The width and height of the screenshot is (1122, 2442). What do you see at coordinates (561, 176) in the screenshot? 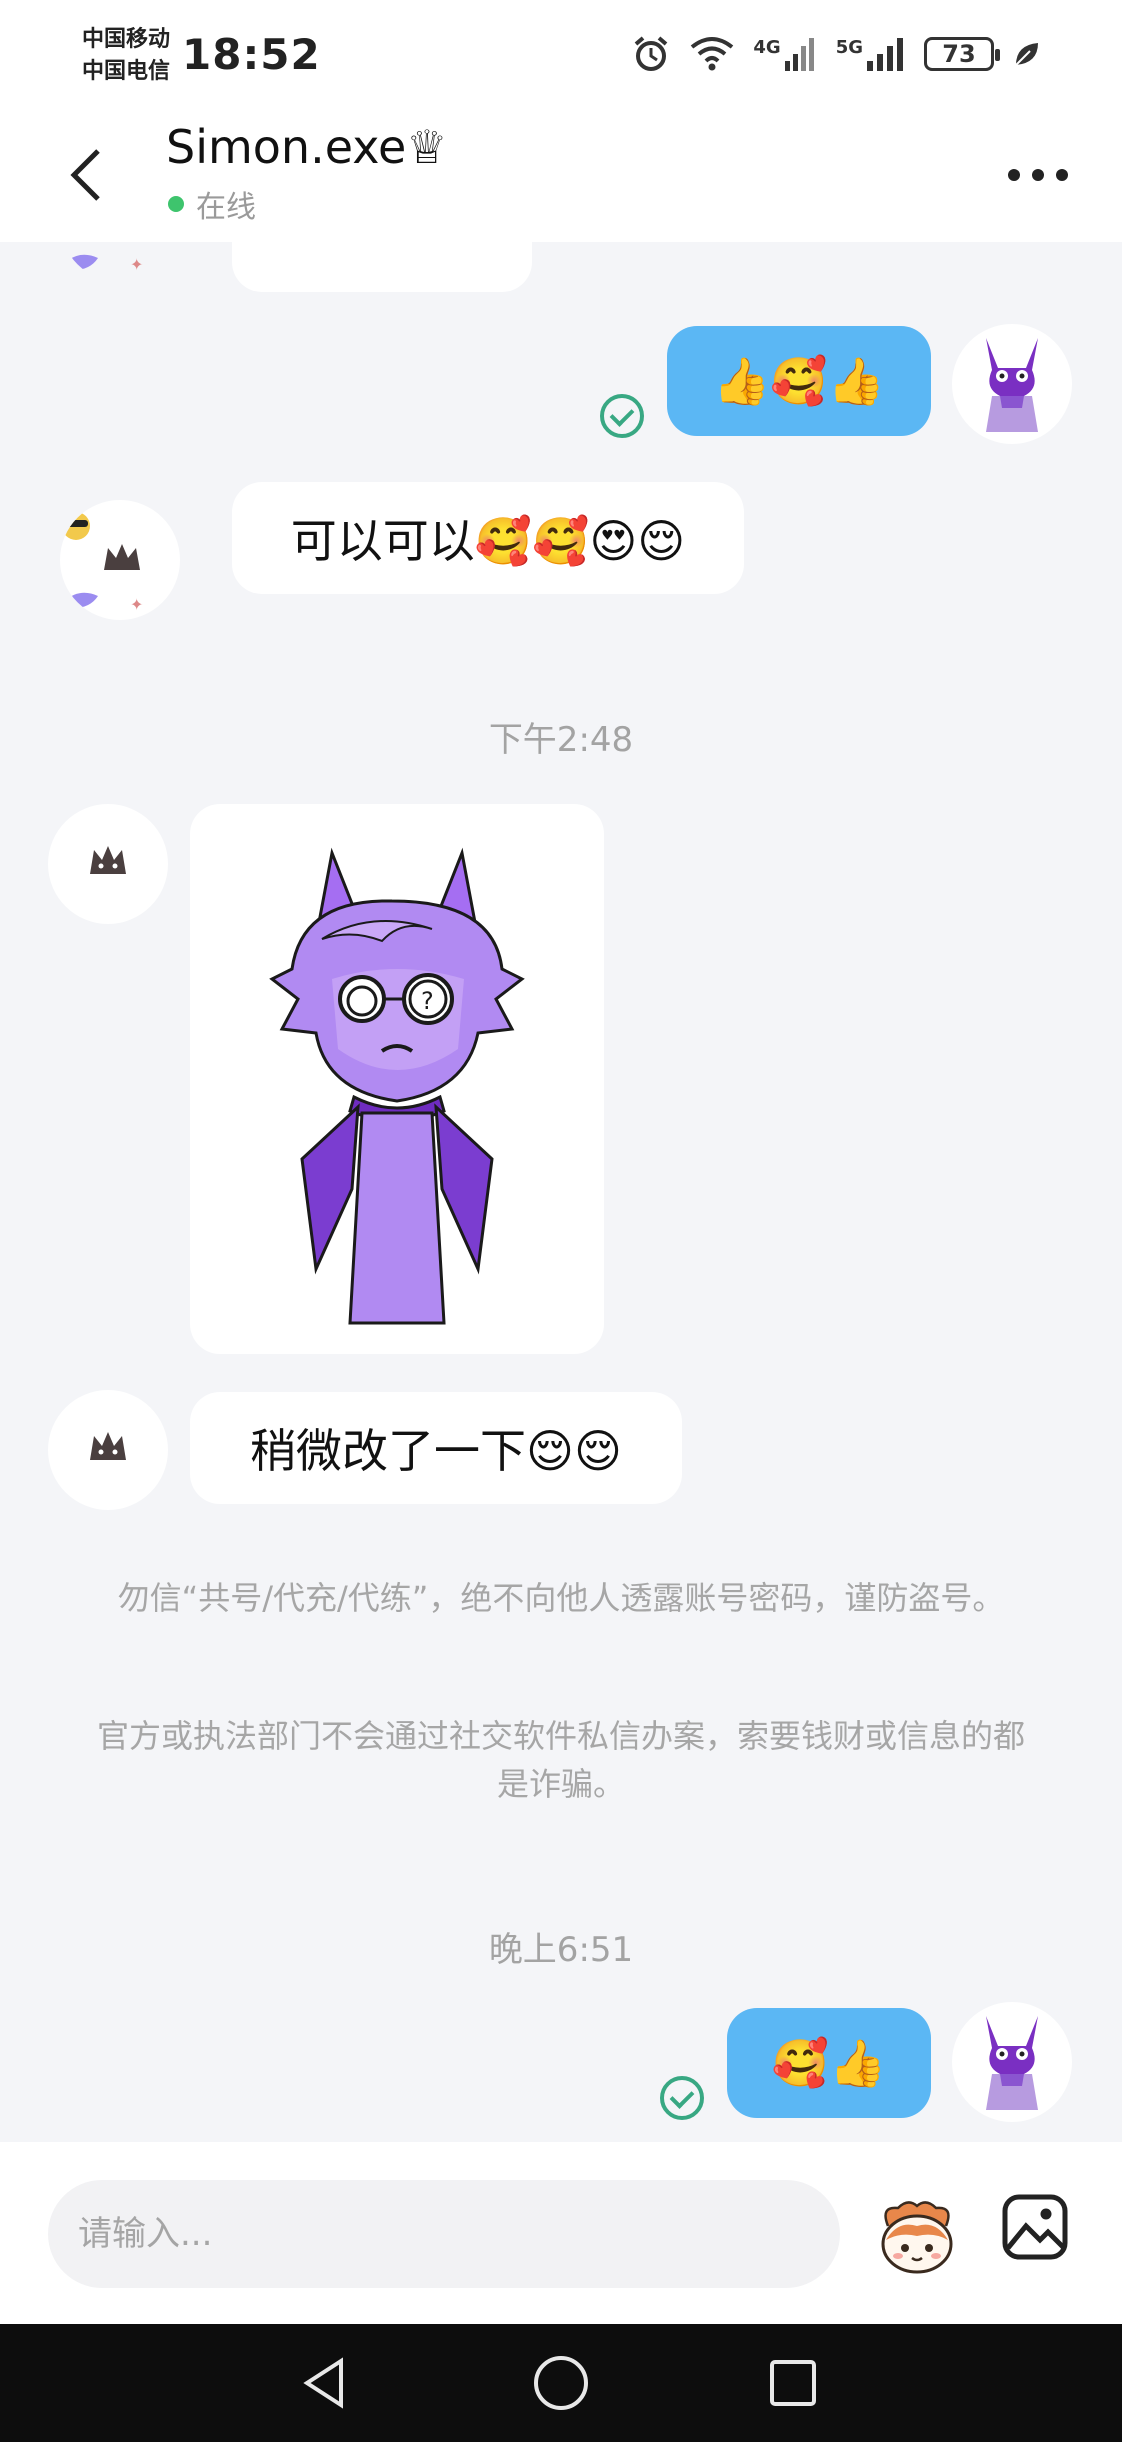
I see `chat-header: Simon.exe♕ 在线` at bounding box center [561, 176].